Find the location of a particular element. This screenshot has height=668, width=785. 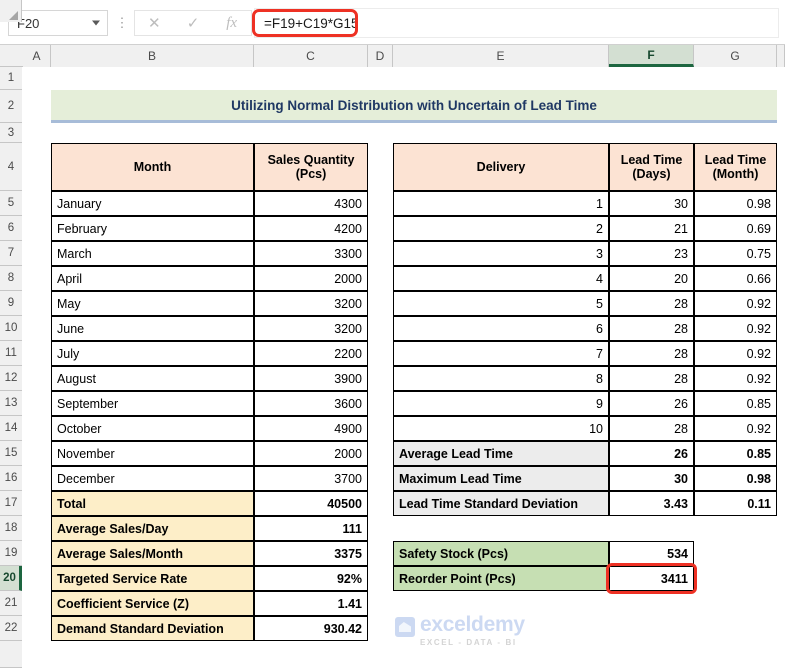

leadtime-summary-days: 3.43 is located at coordinates (651, 503).